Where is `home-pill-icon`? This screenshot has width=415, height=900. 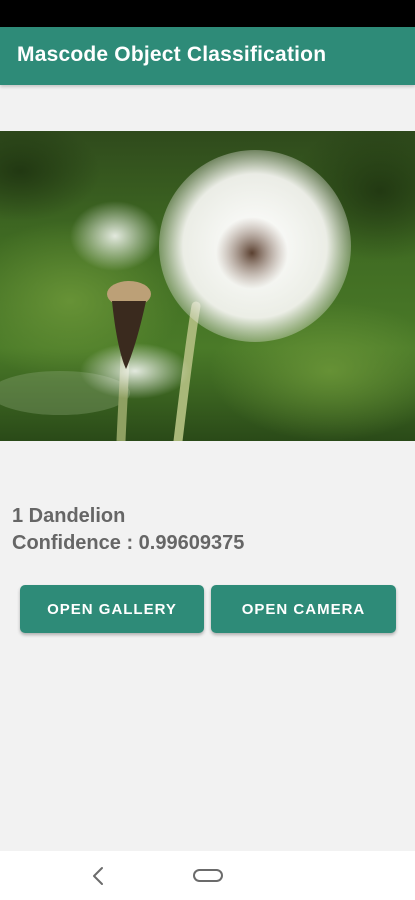
home-pill-icon is located at coordinates (208, 875).